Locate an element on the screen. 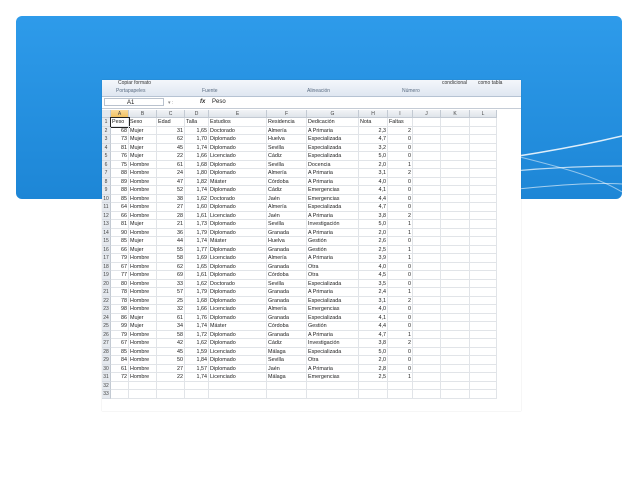  cell-e26: Diplomado is located at coordinates (238, 334).